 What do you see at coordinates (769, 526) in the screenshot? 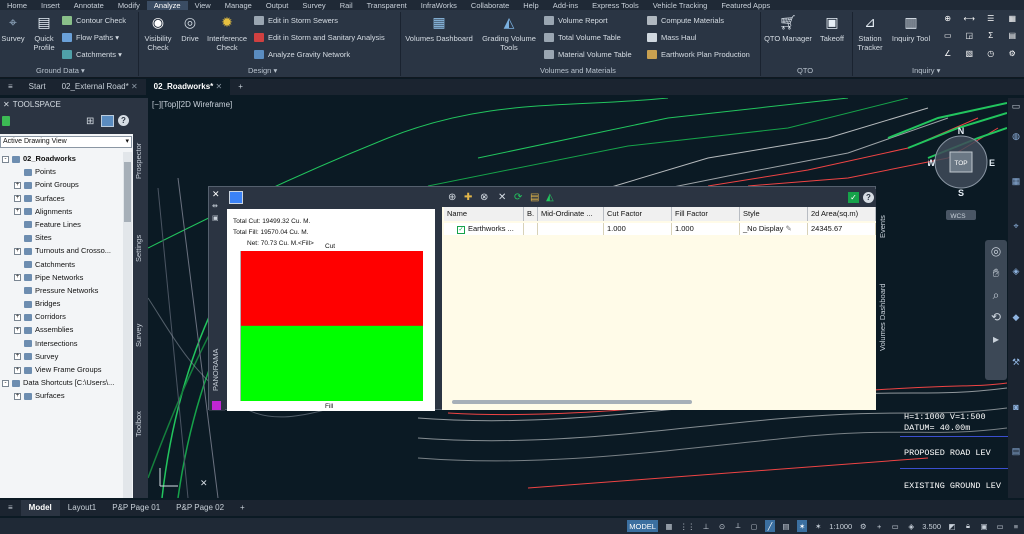
I see `lineweight-icon: ╱` at bounding box center [769, 526].